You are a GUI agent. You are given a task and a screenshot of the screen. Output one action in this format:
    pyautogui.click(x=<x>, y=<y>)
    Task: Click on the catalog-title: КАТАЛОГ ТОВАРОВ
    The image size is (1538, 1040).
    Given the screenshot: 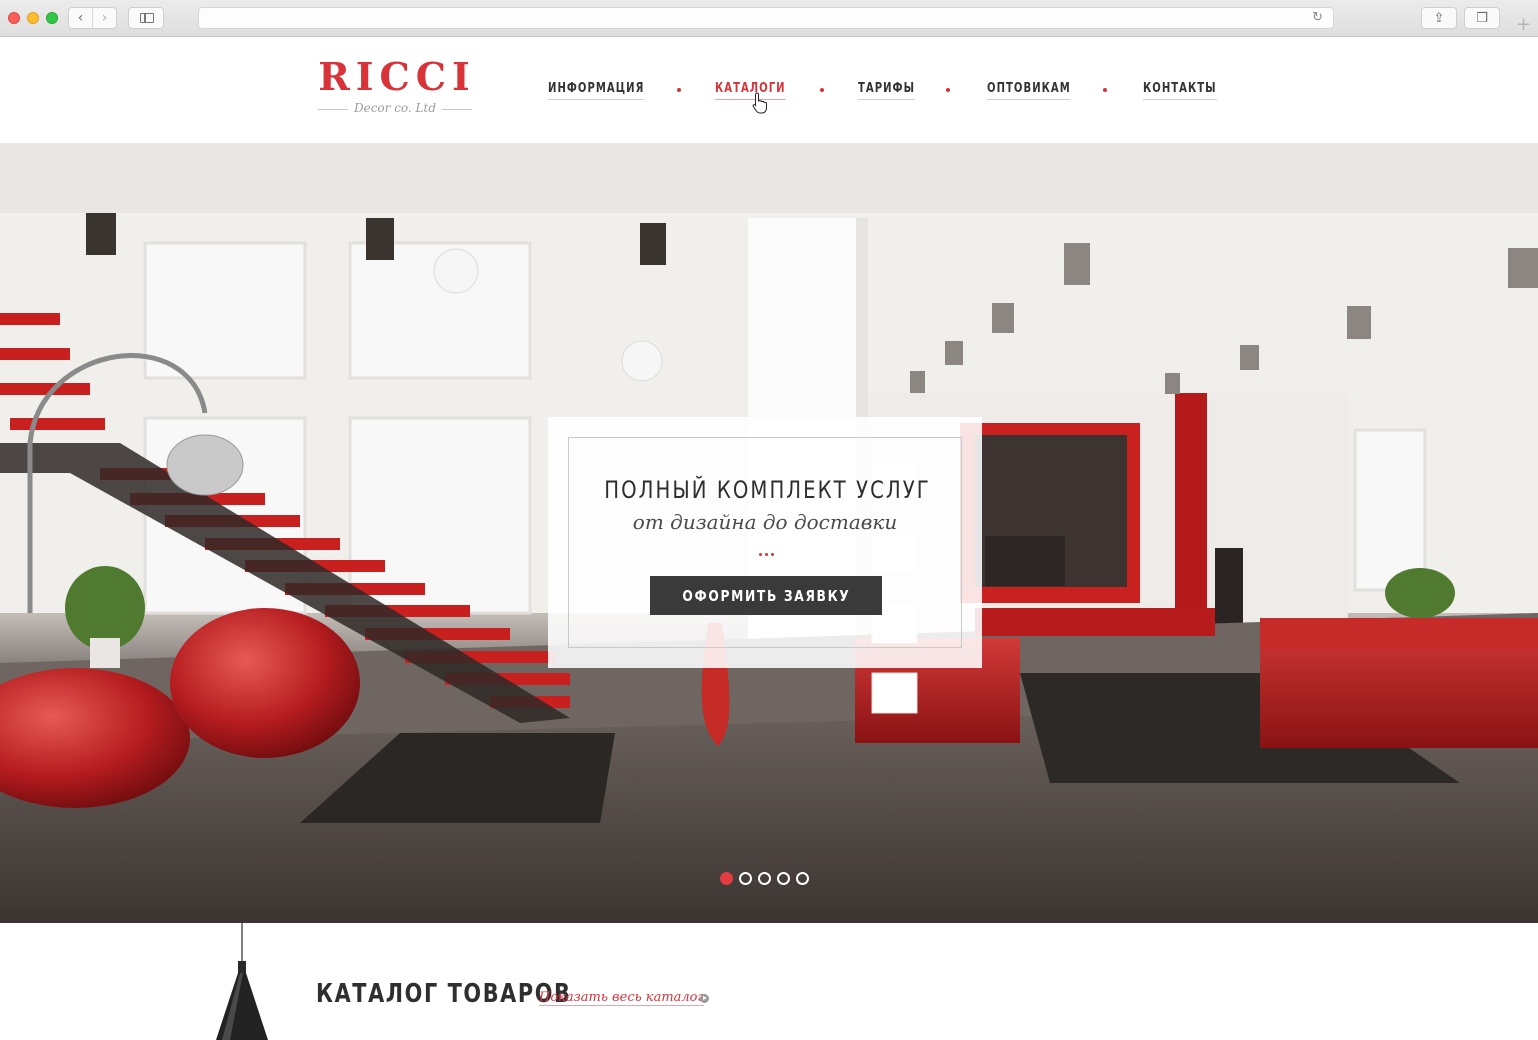 What is the action you would take?
    pyautogui.click(x=444, y=994)
    